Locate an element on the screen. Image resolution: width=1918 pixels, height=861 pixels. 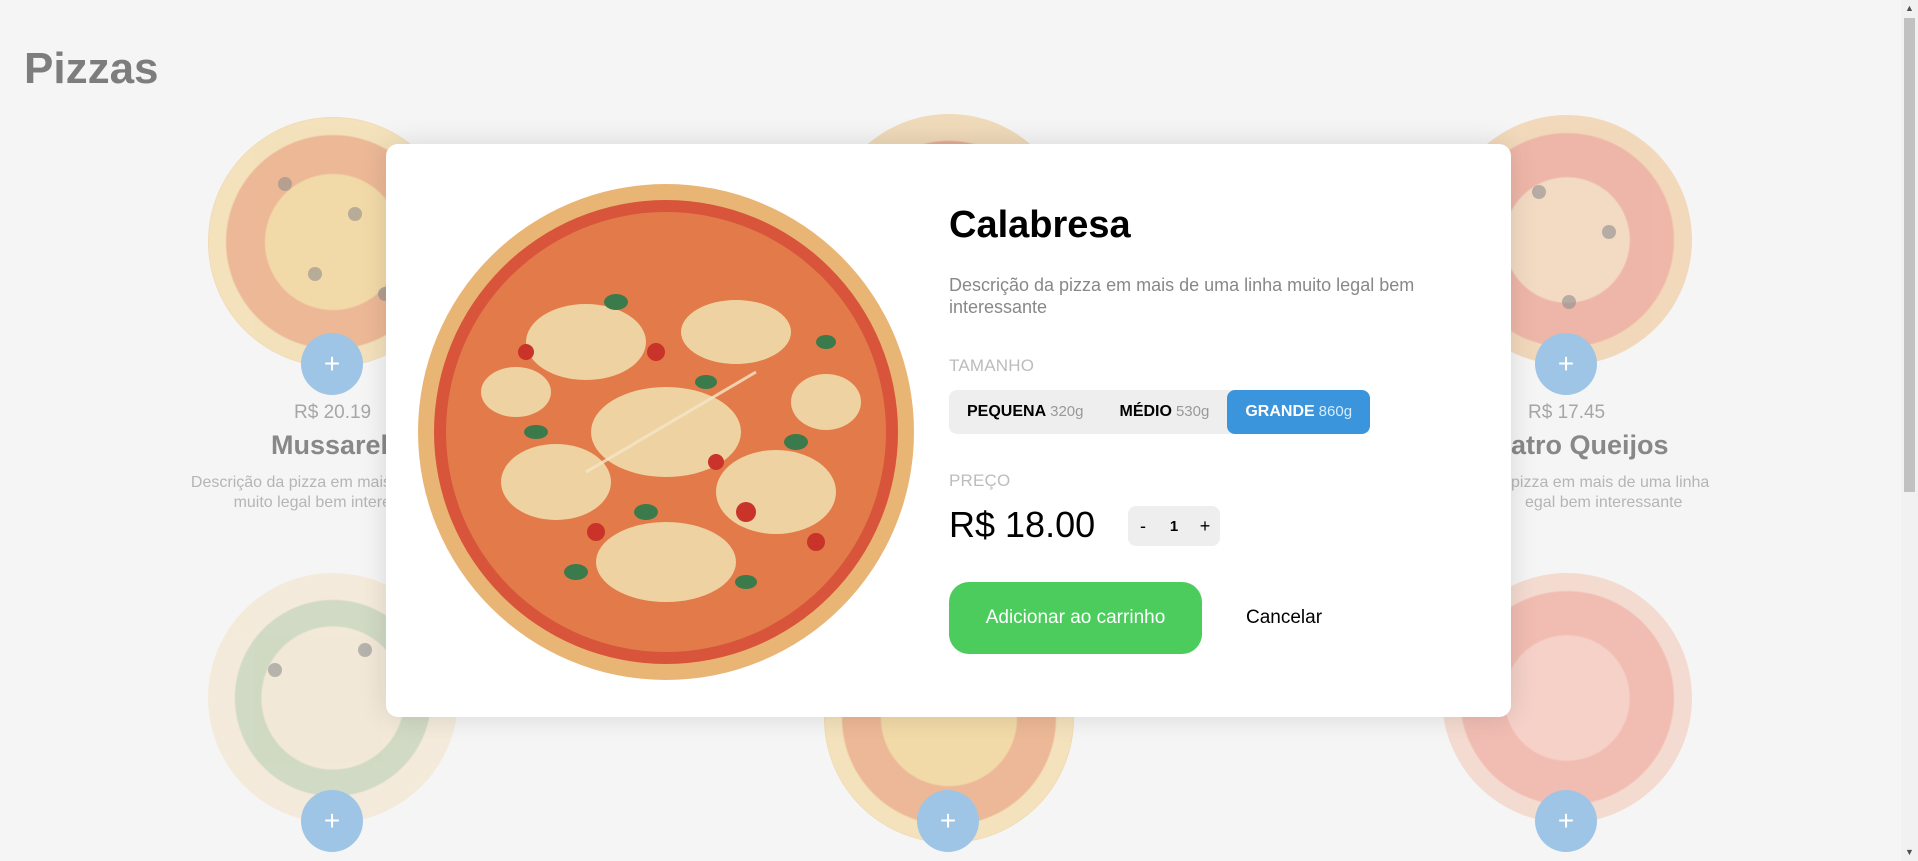
pizza-price: R$ 17.45 is located at coordinates (1567, 412).